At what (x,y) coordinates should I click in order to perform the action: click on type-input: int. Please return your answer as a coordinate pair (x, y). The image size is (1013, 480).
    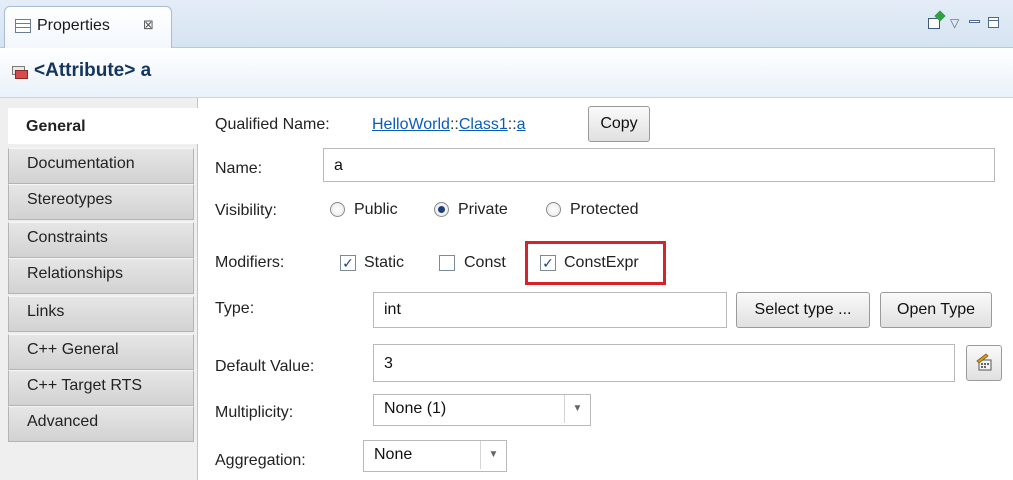
    Looking at the image, I should click on (550, 310).